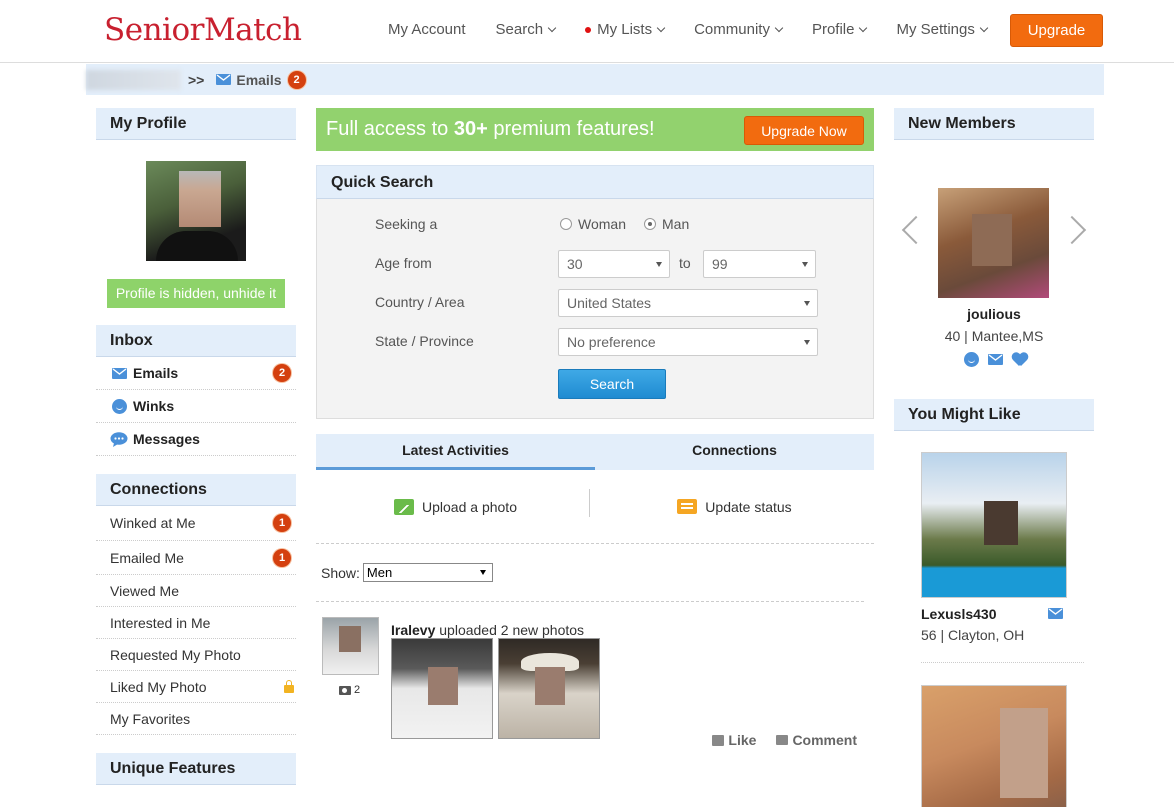 The image size is (1174, 807). I want to click on age-to-label: to, so click(685, 263).